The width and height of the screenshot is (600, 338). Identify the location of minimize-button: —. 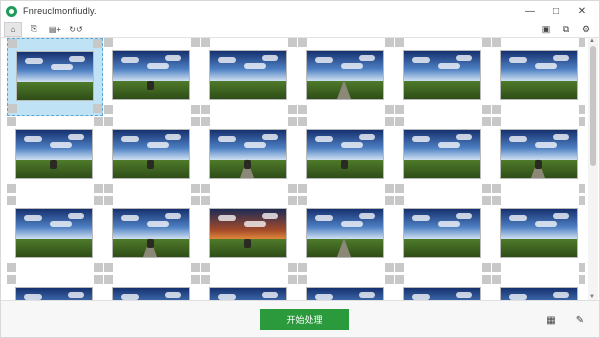
(530, 11).